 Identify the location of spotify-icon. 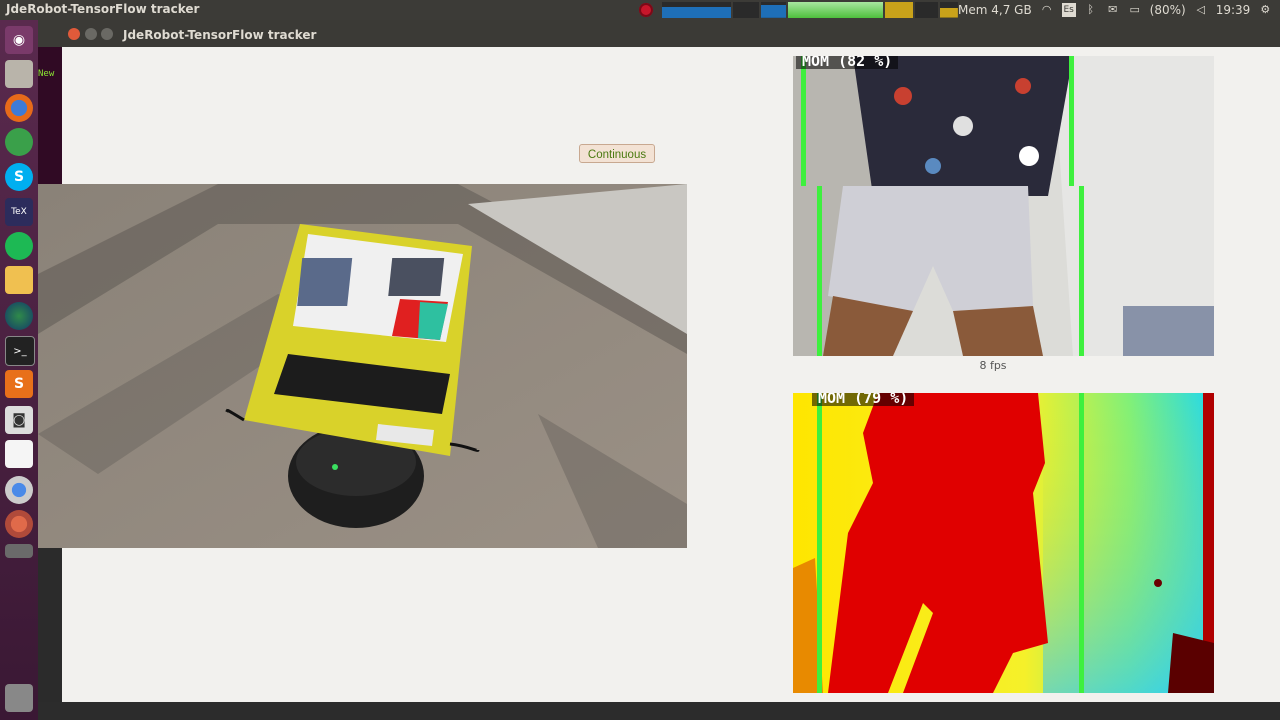
(19, 246).